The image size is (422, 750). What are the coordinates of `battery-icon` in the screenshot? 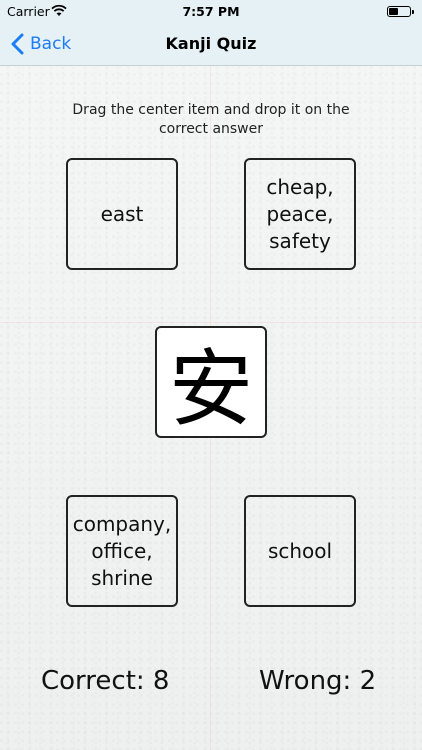 It's located at (400, 11).